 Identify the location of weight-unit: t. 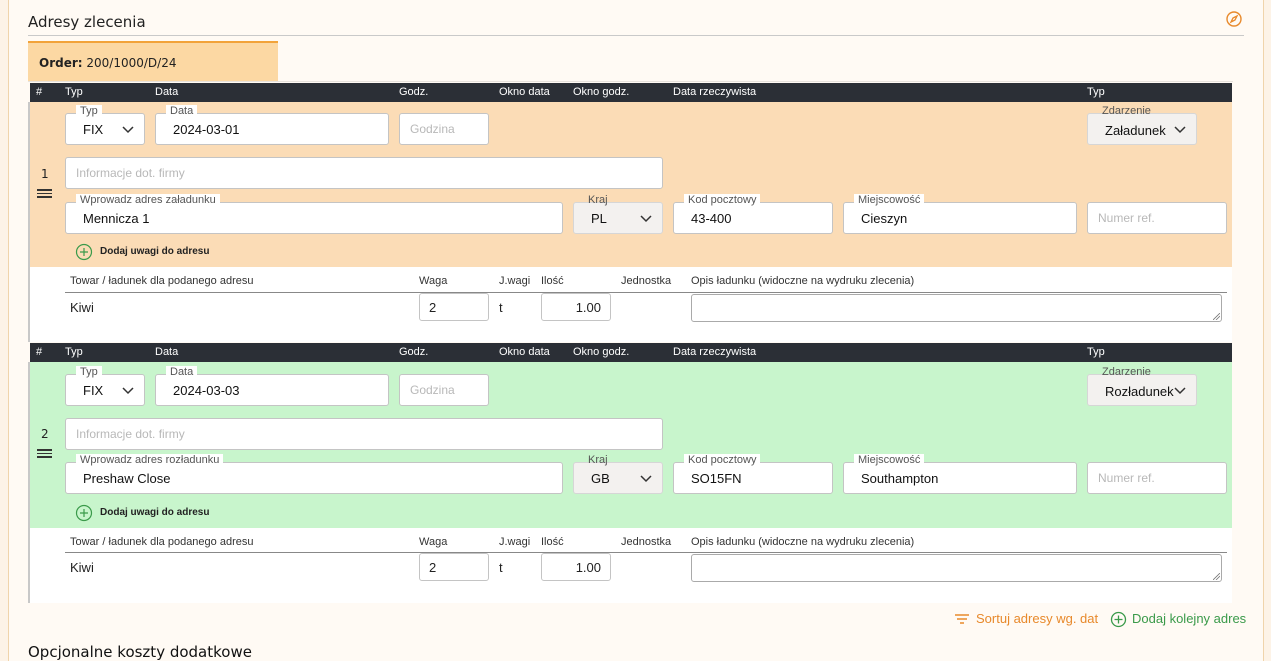
(501, 307).